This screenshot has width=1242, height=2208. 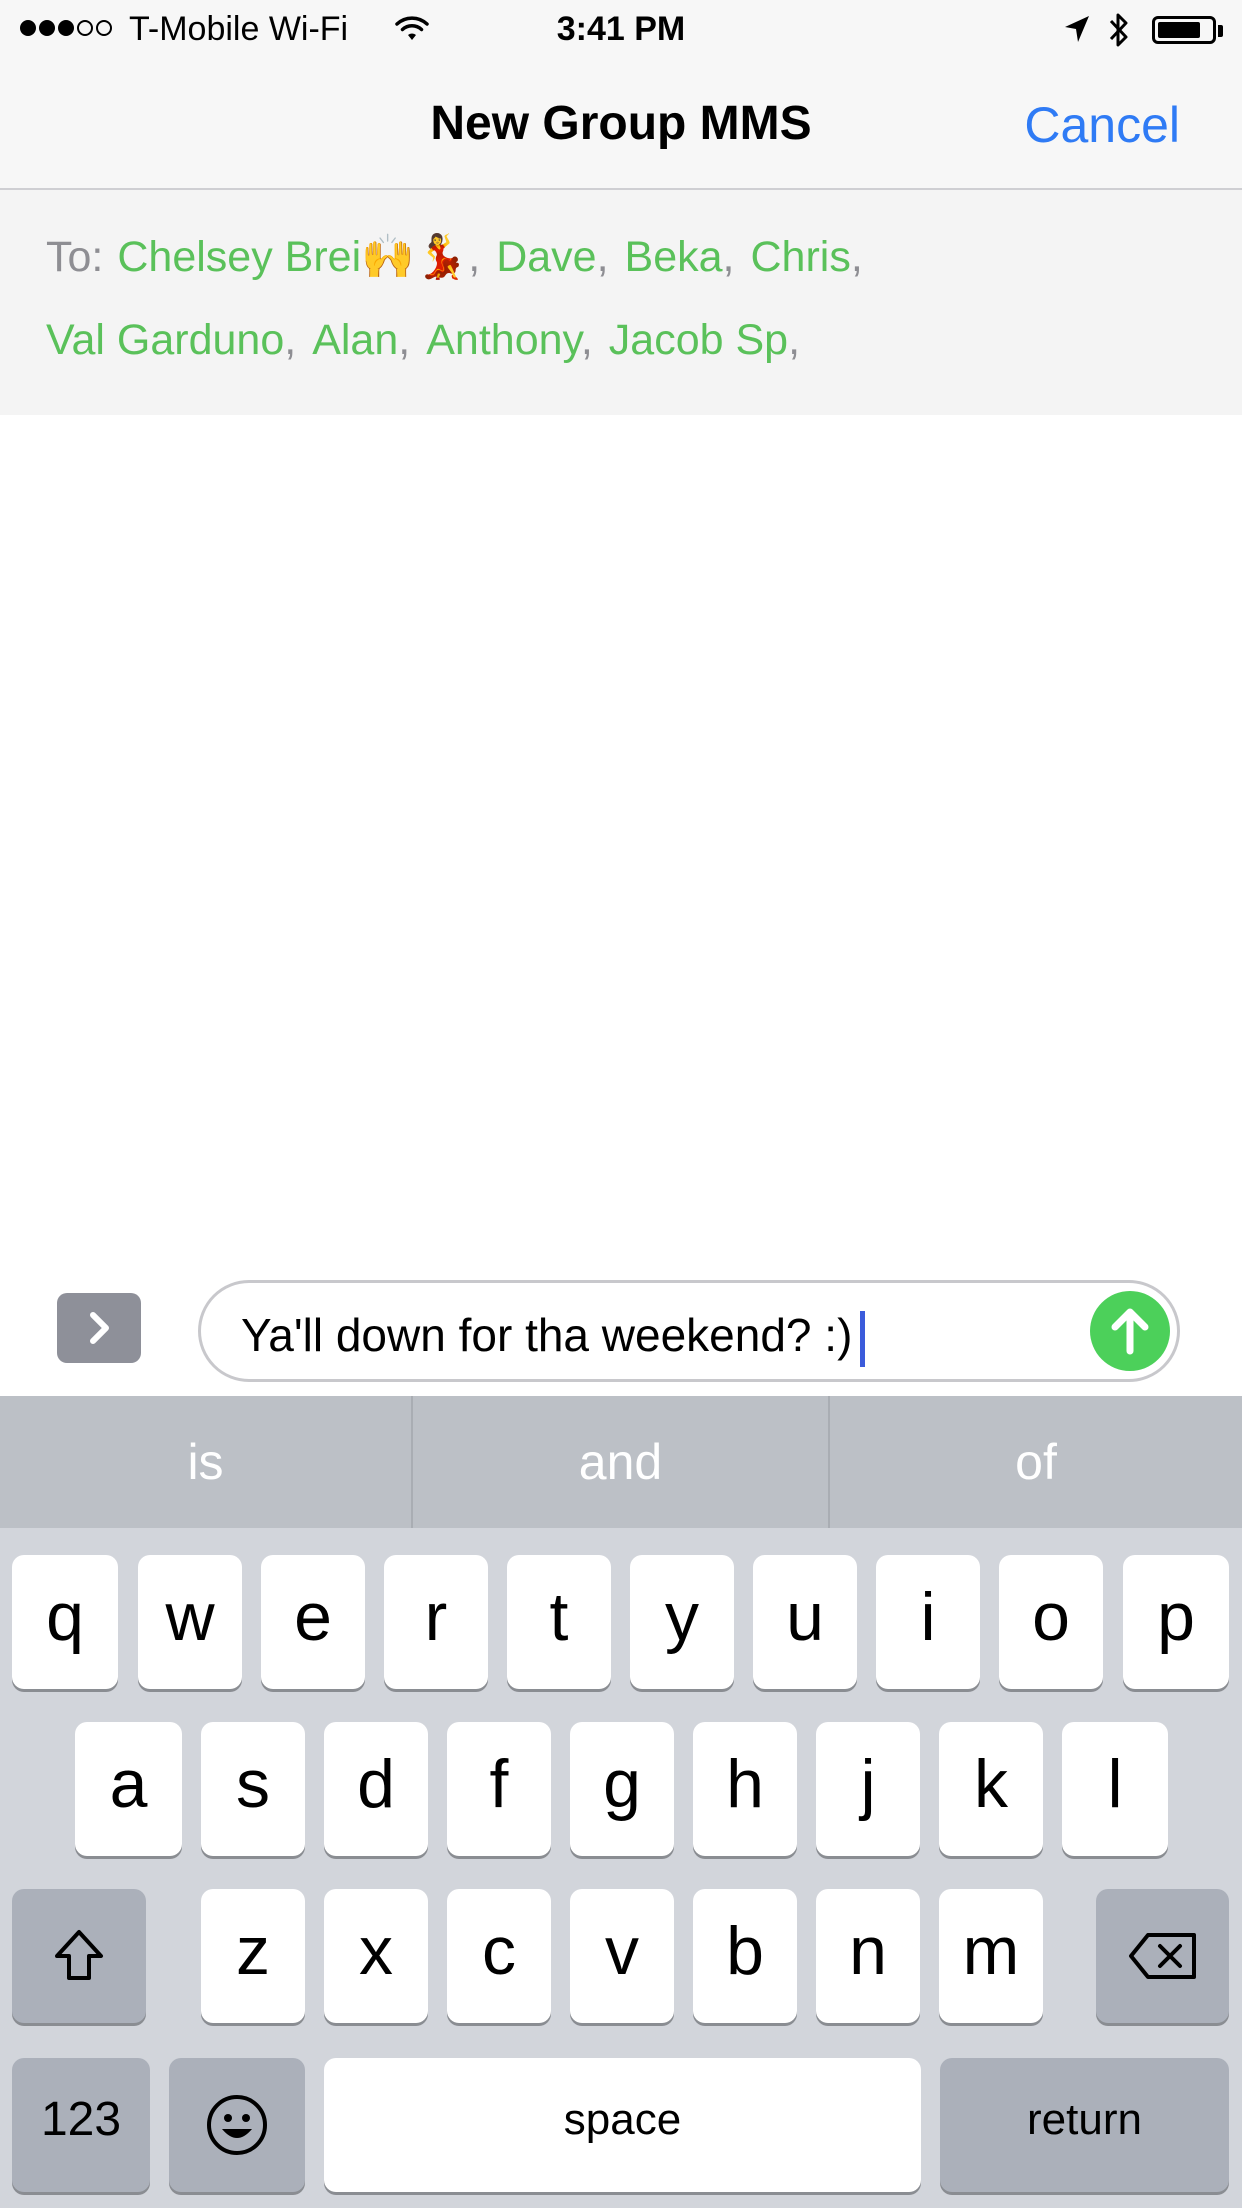 I want to click on status-bar: T-Mobile Wi-Fi 3:41 PM, so click(x=621, y=31).